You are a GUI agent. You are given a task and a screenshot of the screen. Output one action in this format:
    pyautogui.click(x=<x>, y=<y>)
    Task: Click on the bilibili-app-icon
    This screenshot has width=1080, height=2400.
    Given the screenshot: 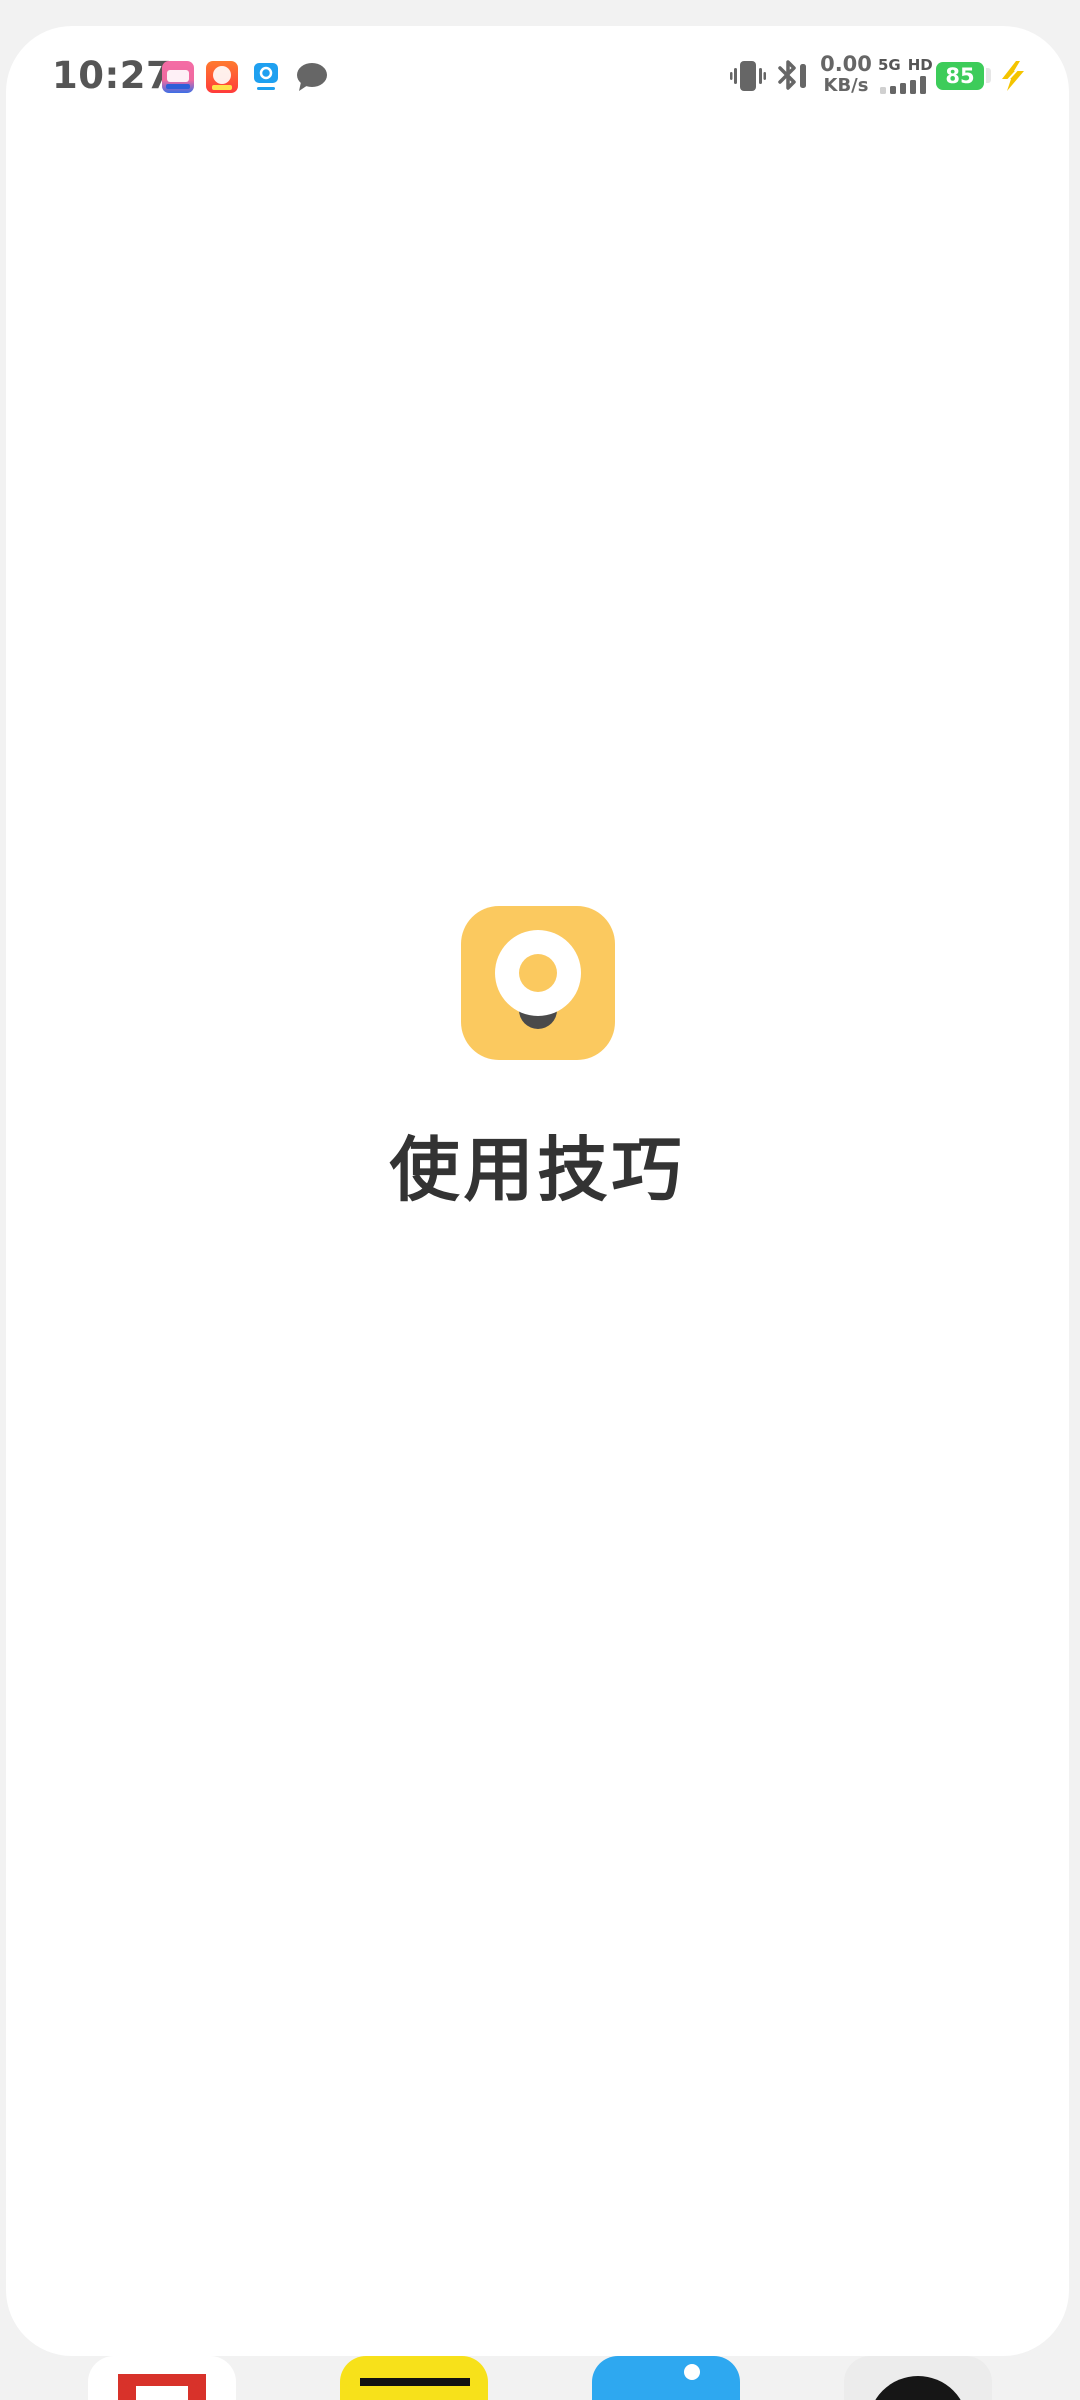 What is the action you would take?
    pyautogui.click(x=178, y=77)
    